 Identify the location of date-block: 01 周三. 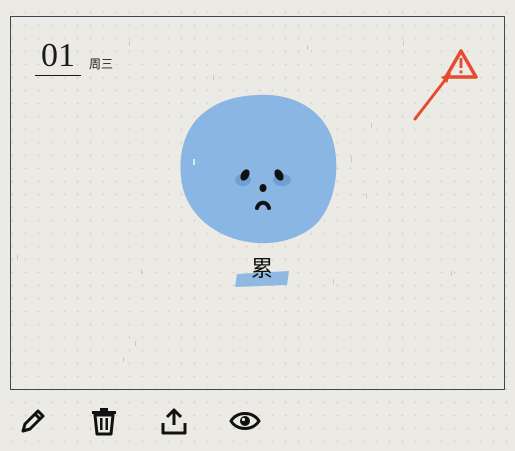
(74, 57).